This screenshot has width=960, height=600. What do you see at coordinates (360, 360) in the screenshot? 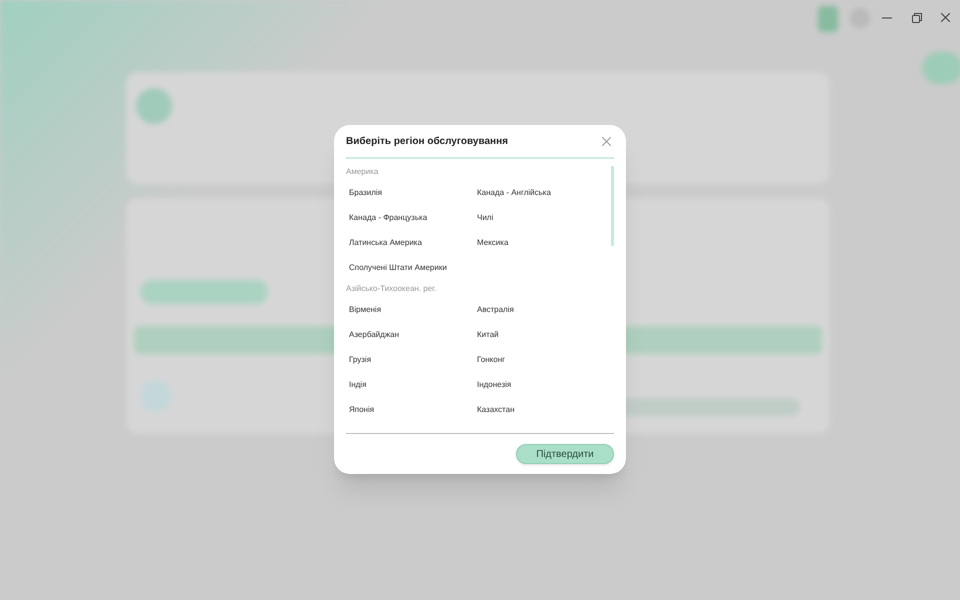
I see `region-option: Грузія` at bounding box center [360, 360].